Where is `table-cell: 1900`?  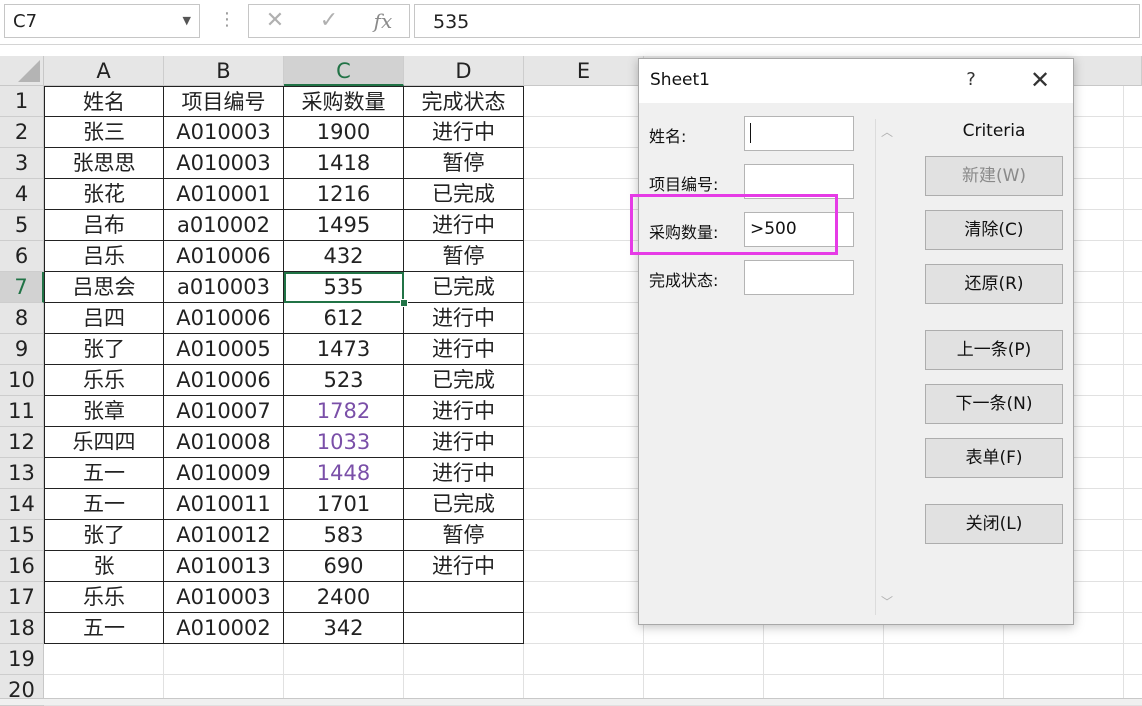
table-cell: 1900 is located at coordinates (344, 132).